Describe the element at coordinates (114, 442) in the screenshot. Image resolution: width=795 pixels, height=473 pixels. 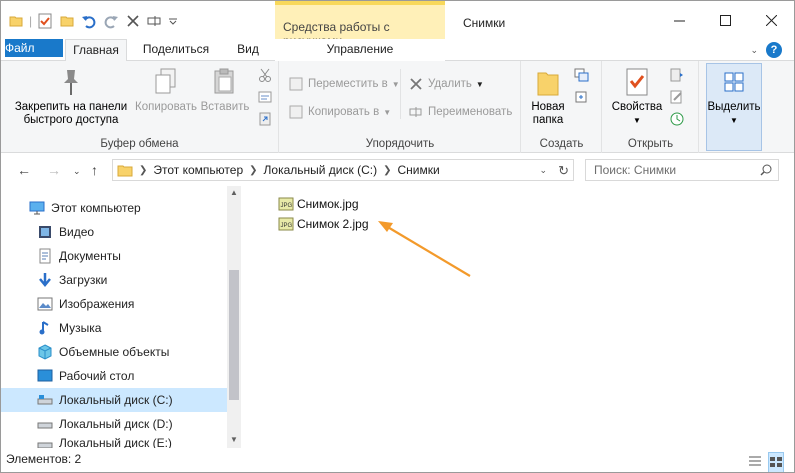
I see `nav-item-drive-e: Локальный диск (E:)` at that location.